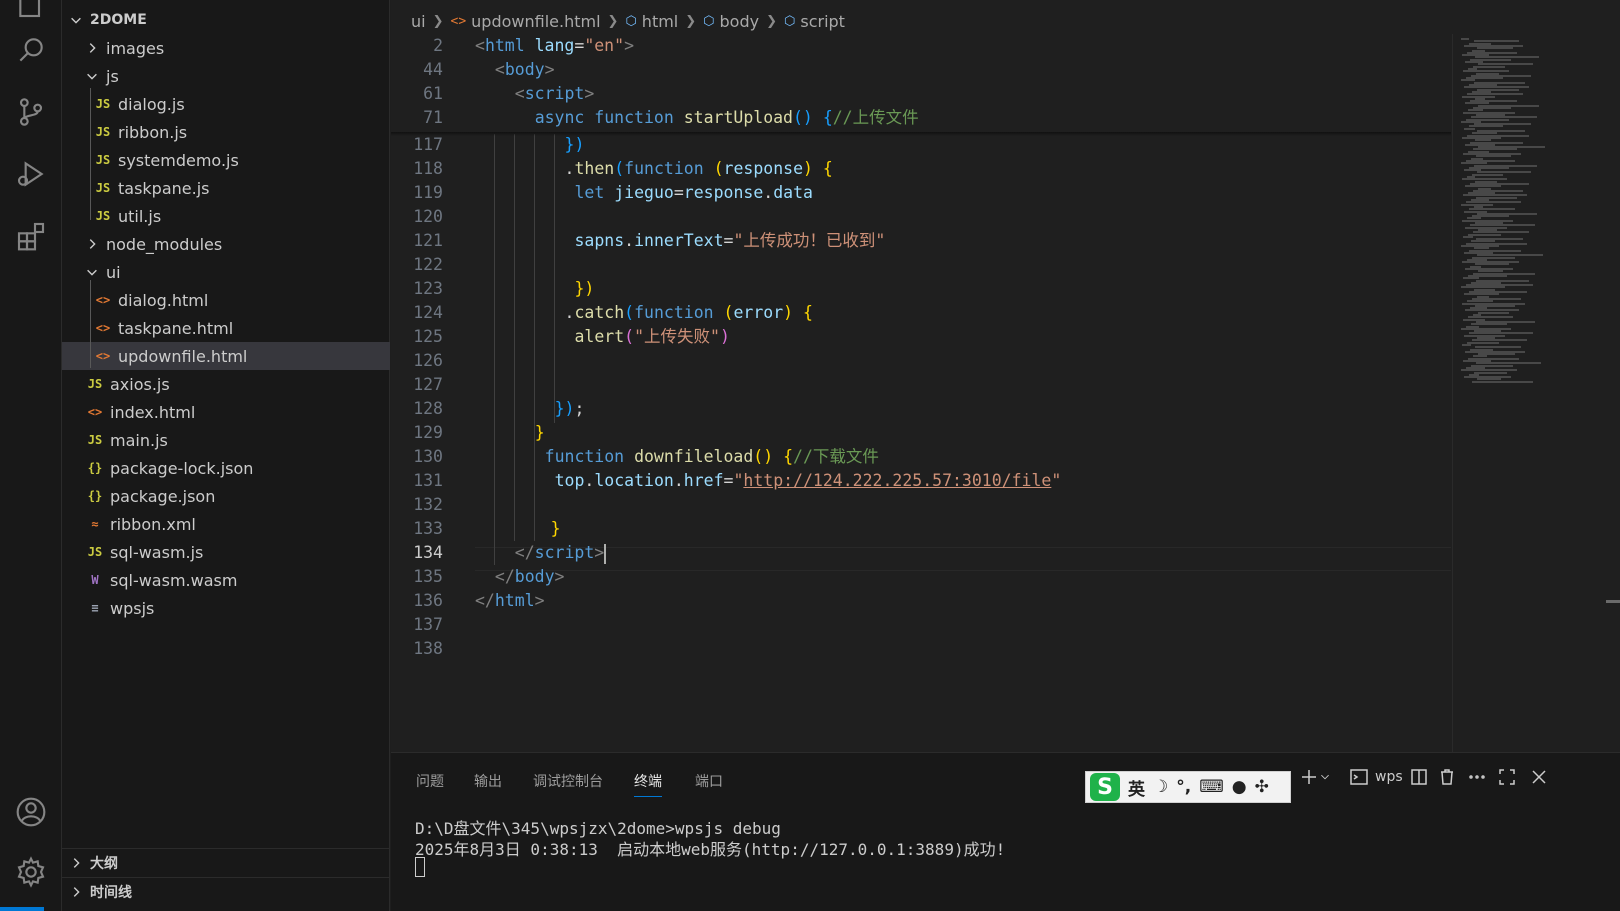  I want to click on file-item: JS ribbon.js, so click(226, 132).